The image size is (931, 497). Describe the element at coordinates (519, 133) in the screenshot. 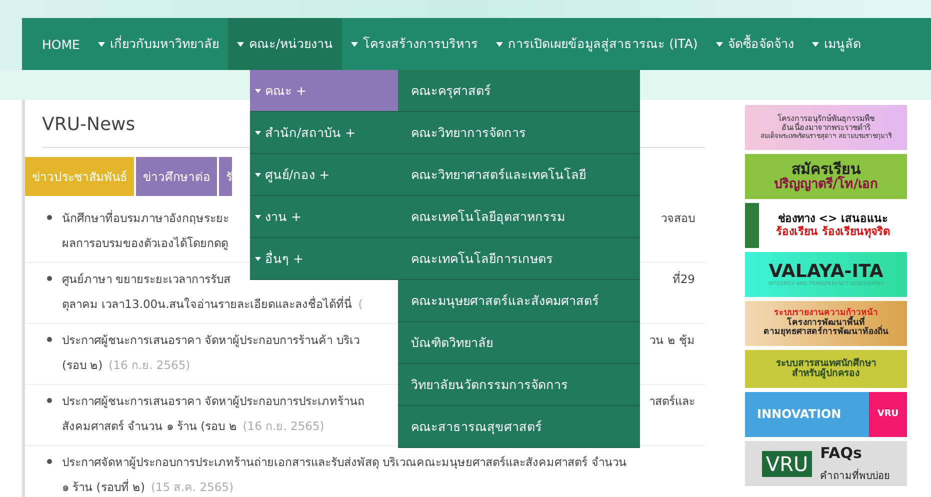

I see `menu-item: คณะวิทยาการจัดการ` at that location.